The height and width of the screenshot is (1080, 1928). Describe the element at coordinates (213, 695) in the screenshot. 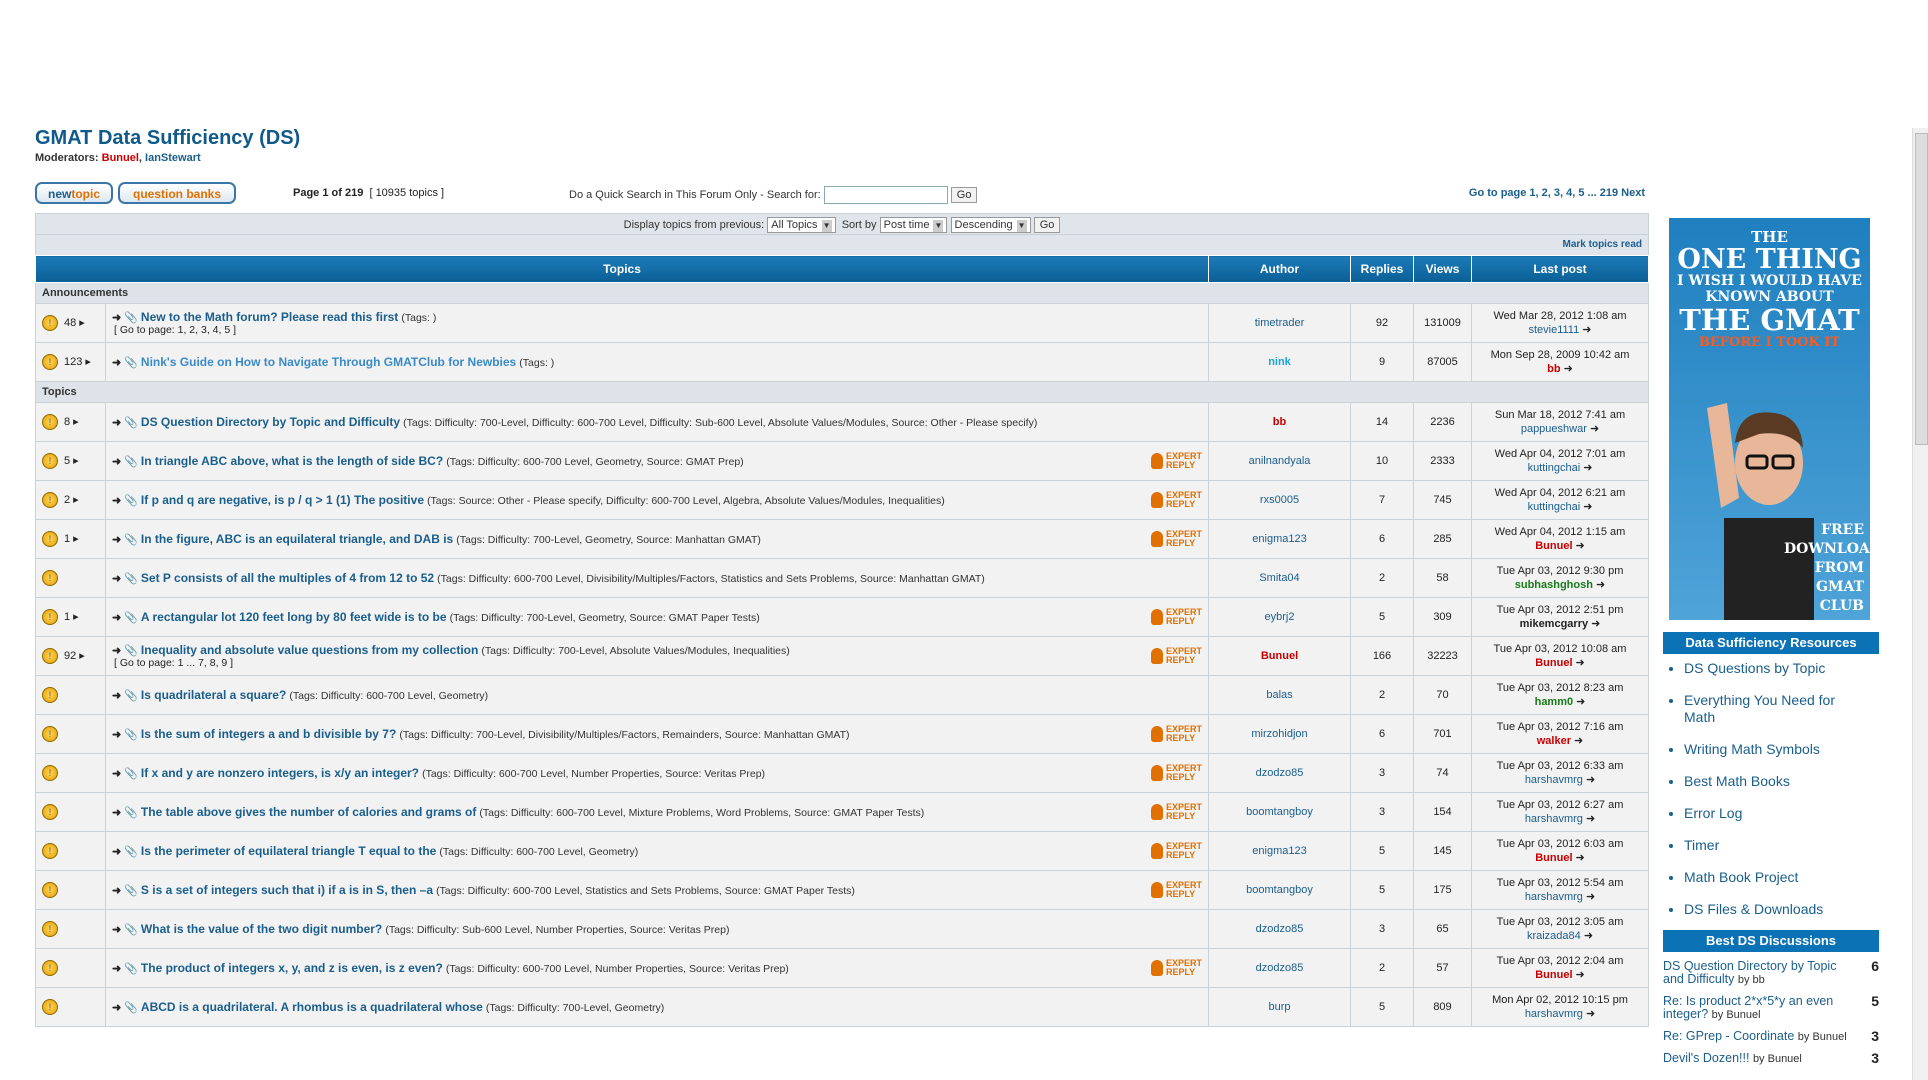

I see `topic-title-link: Is quadrilateral a square?` at that location.